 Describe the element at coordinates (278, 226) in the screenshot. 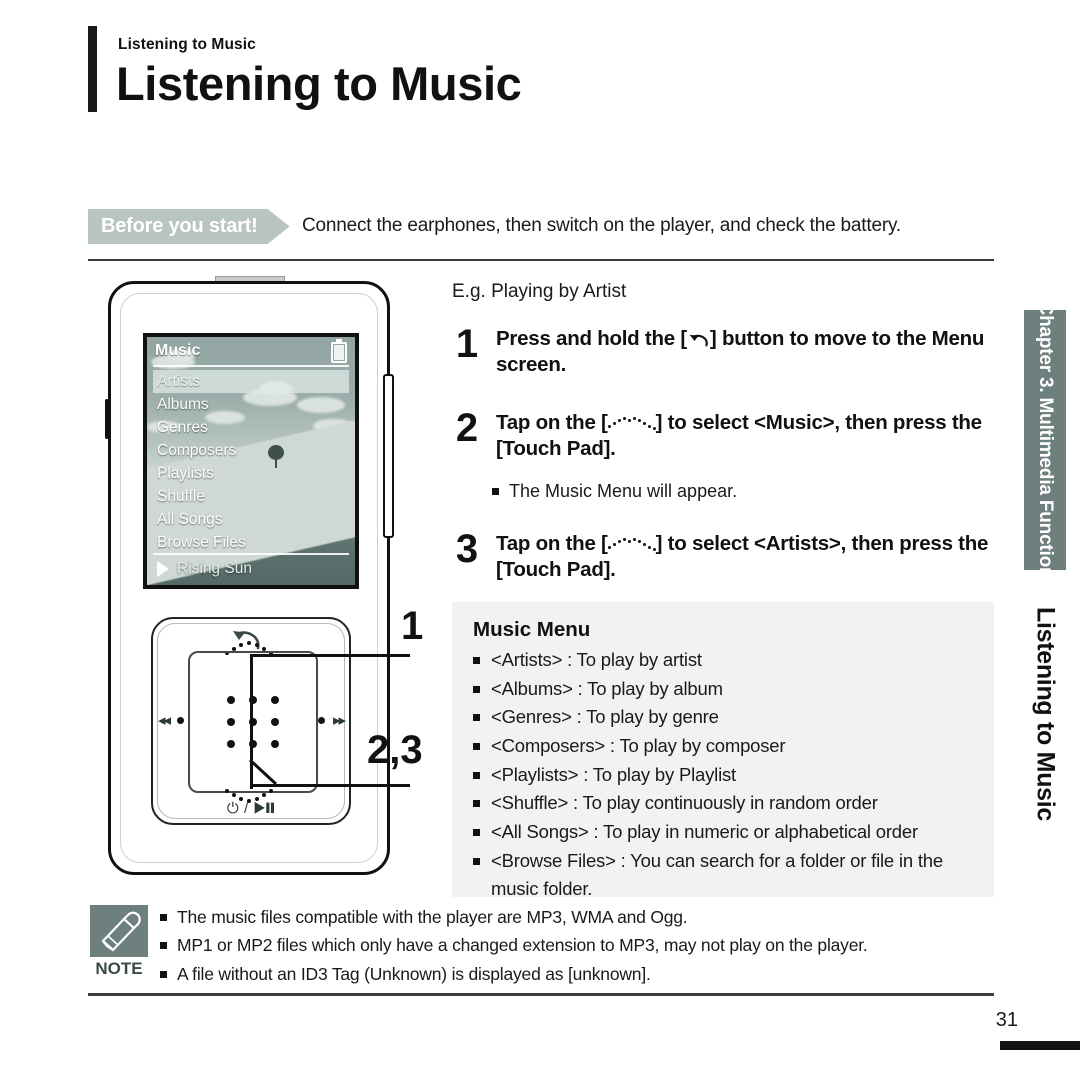

I see `banner-arrow-shape` at that location.